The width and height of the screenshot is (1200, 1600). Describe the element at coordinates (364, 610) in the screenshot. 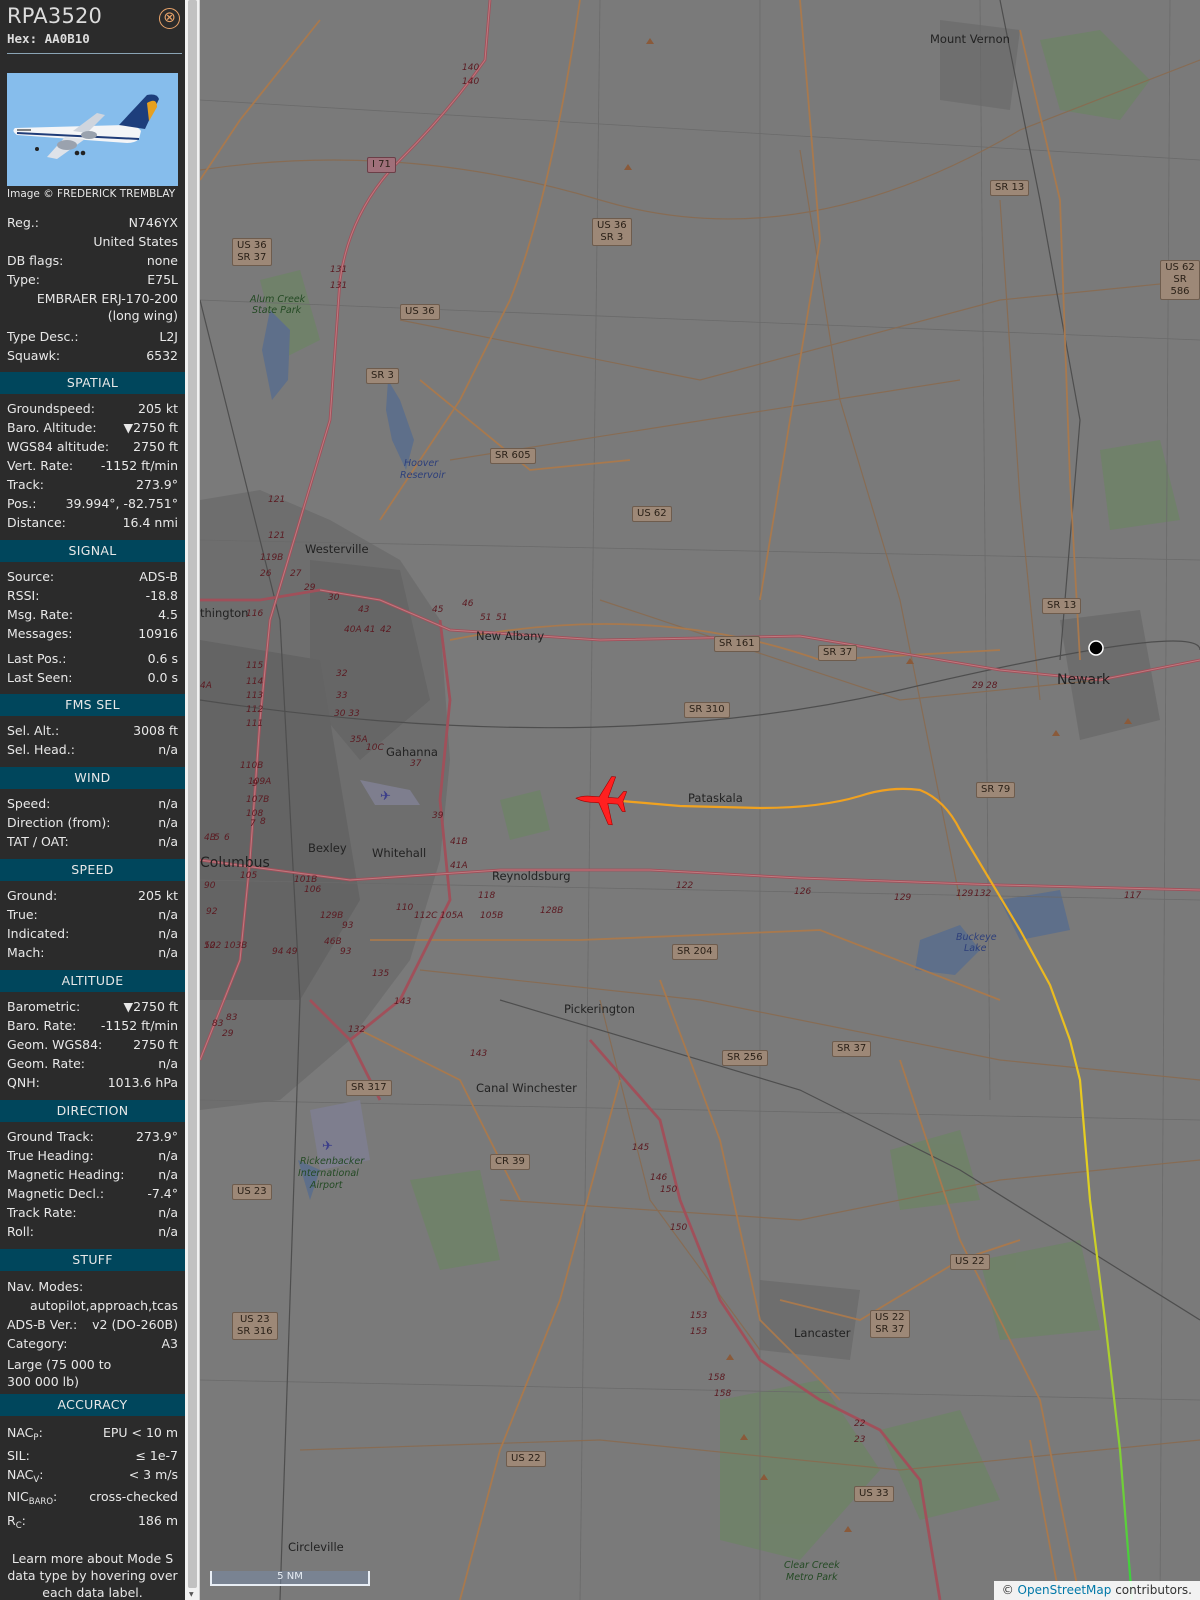

I see `exit-label: 43` at that location.